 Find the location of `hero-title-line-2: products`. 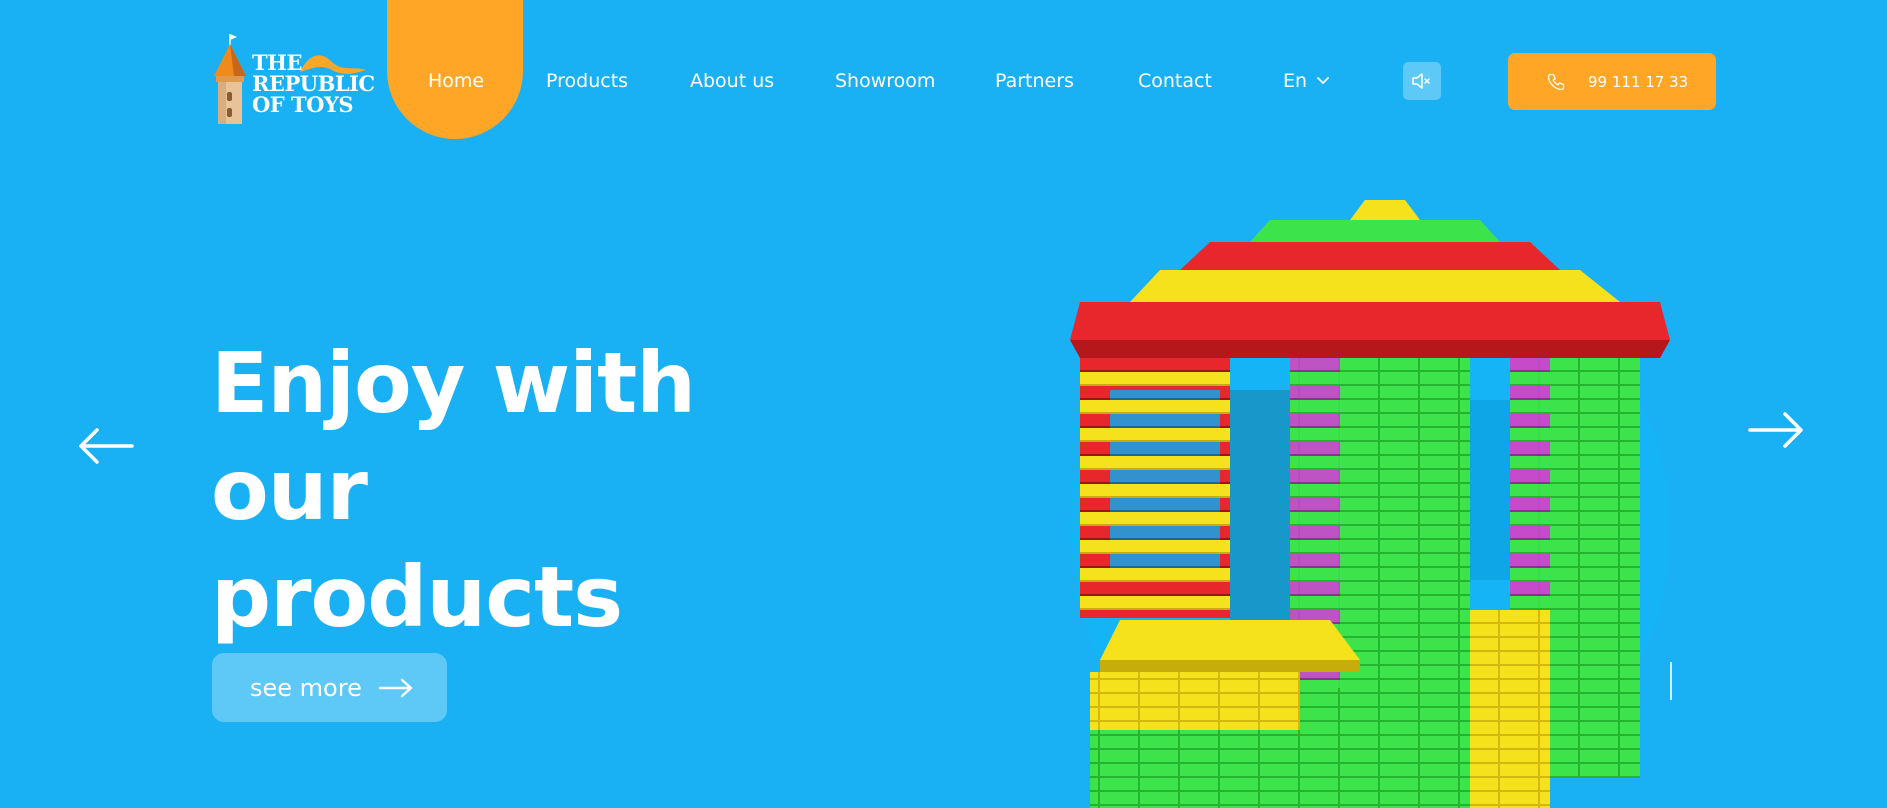

hero-title-line-2: products is located at coordinates (417, 597).